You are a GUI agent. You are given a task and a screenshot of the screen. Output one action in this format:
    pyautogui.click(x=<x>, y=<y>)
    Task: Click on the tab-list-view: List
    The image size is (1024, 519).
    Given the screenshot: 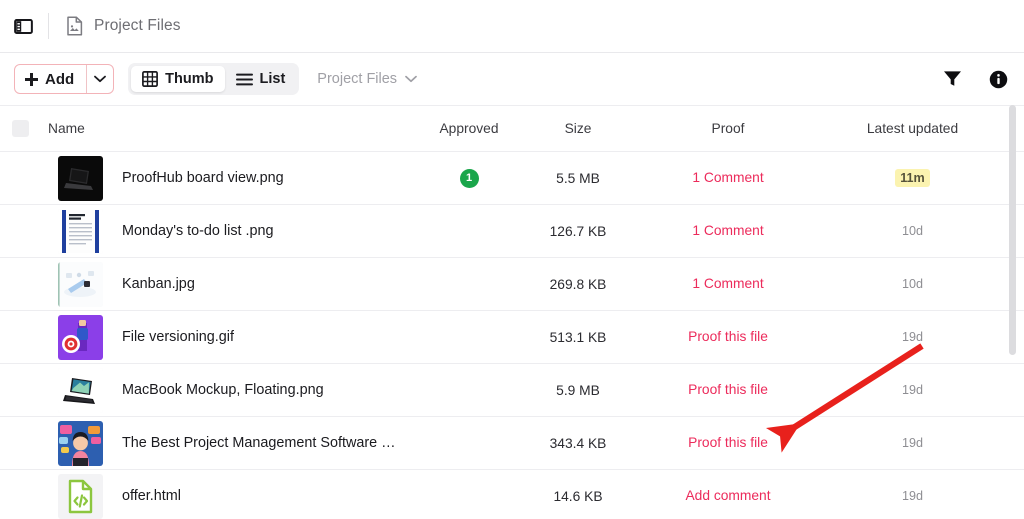 What is the action you would take?
    pyautogui.click(x=261, y=79)
    